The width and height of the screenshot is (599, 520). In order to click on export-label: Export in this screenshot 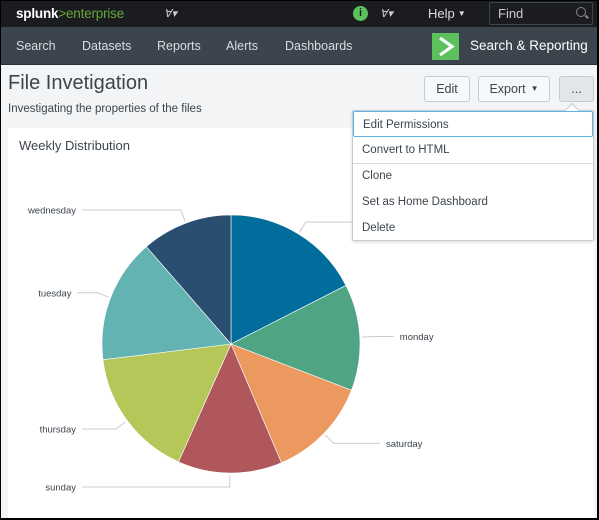, I will do `click(507, 89)`.